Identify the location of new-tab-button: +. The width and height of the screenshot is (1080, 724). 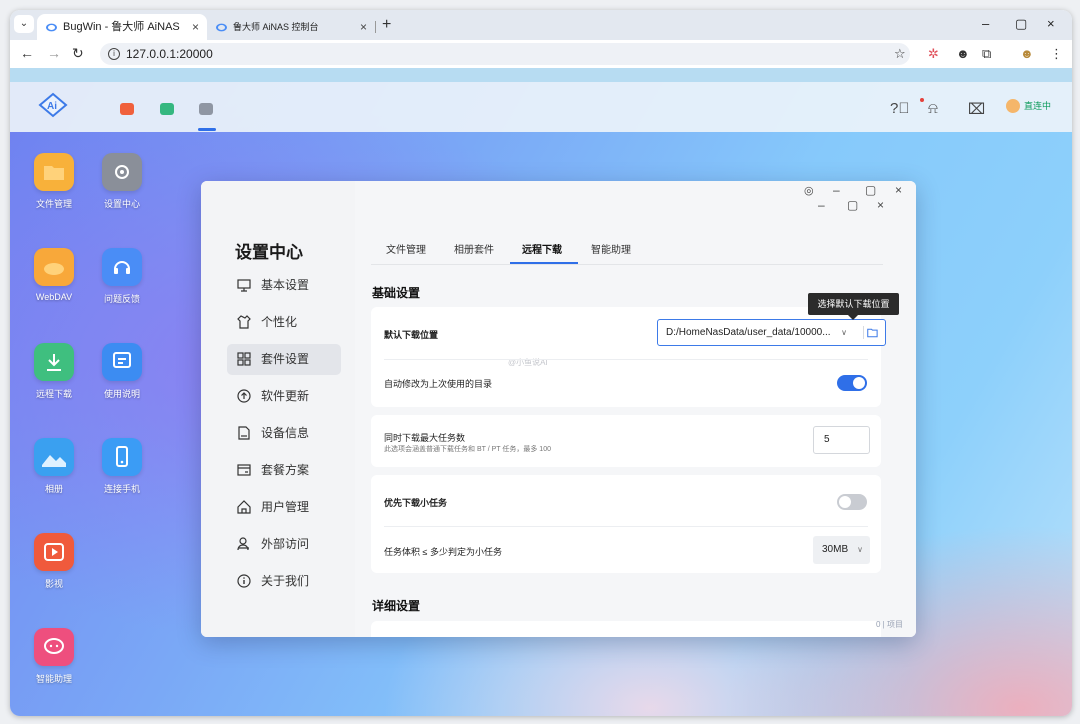
(386, 25).